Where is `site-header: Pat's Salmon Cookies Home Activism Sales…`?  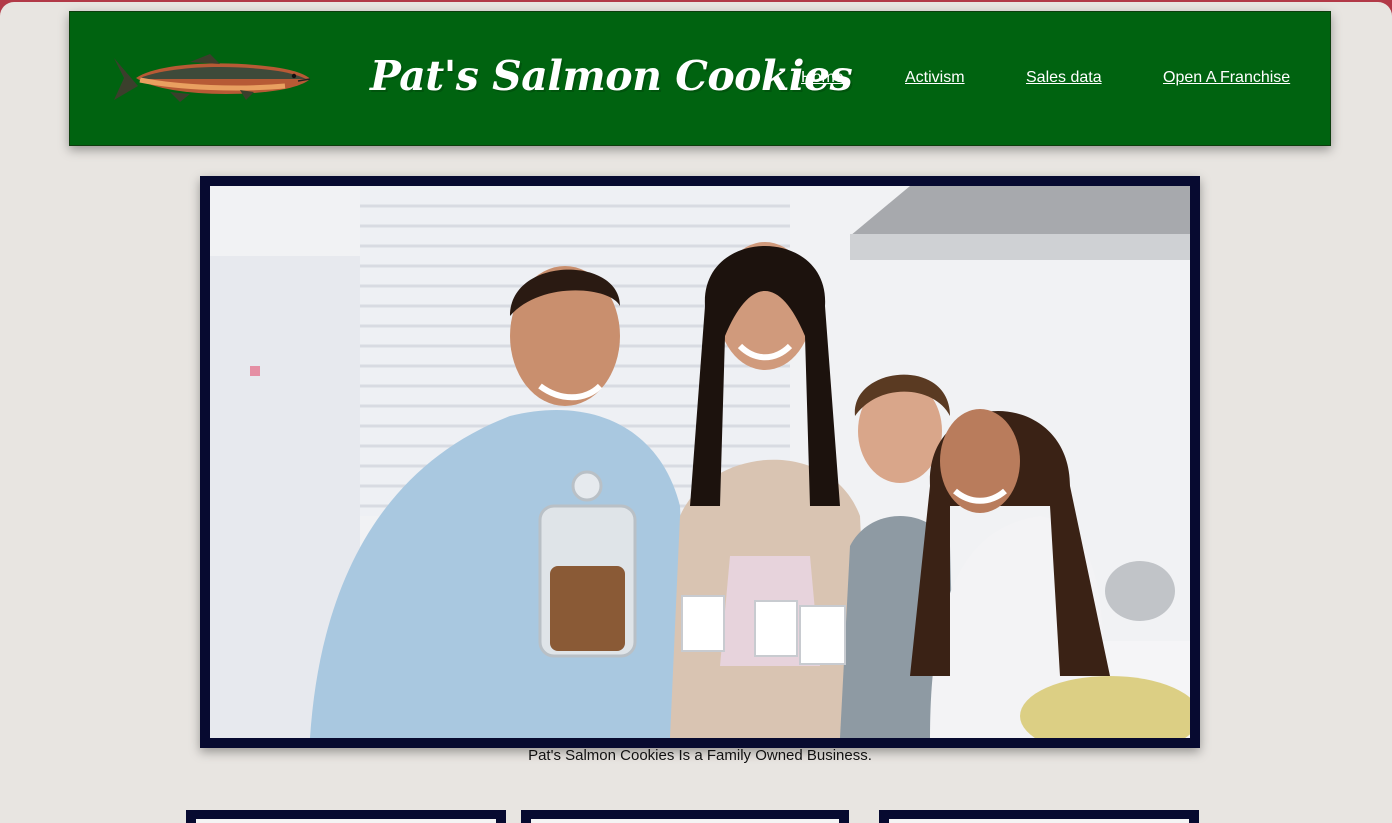
site-header: Pat's Salmon Cookies Home Activism Sales… is located at coordinates (700, 78).